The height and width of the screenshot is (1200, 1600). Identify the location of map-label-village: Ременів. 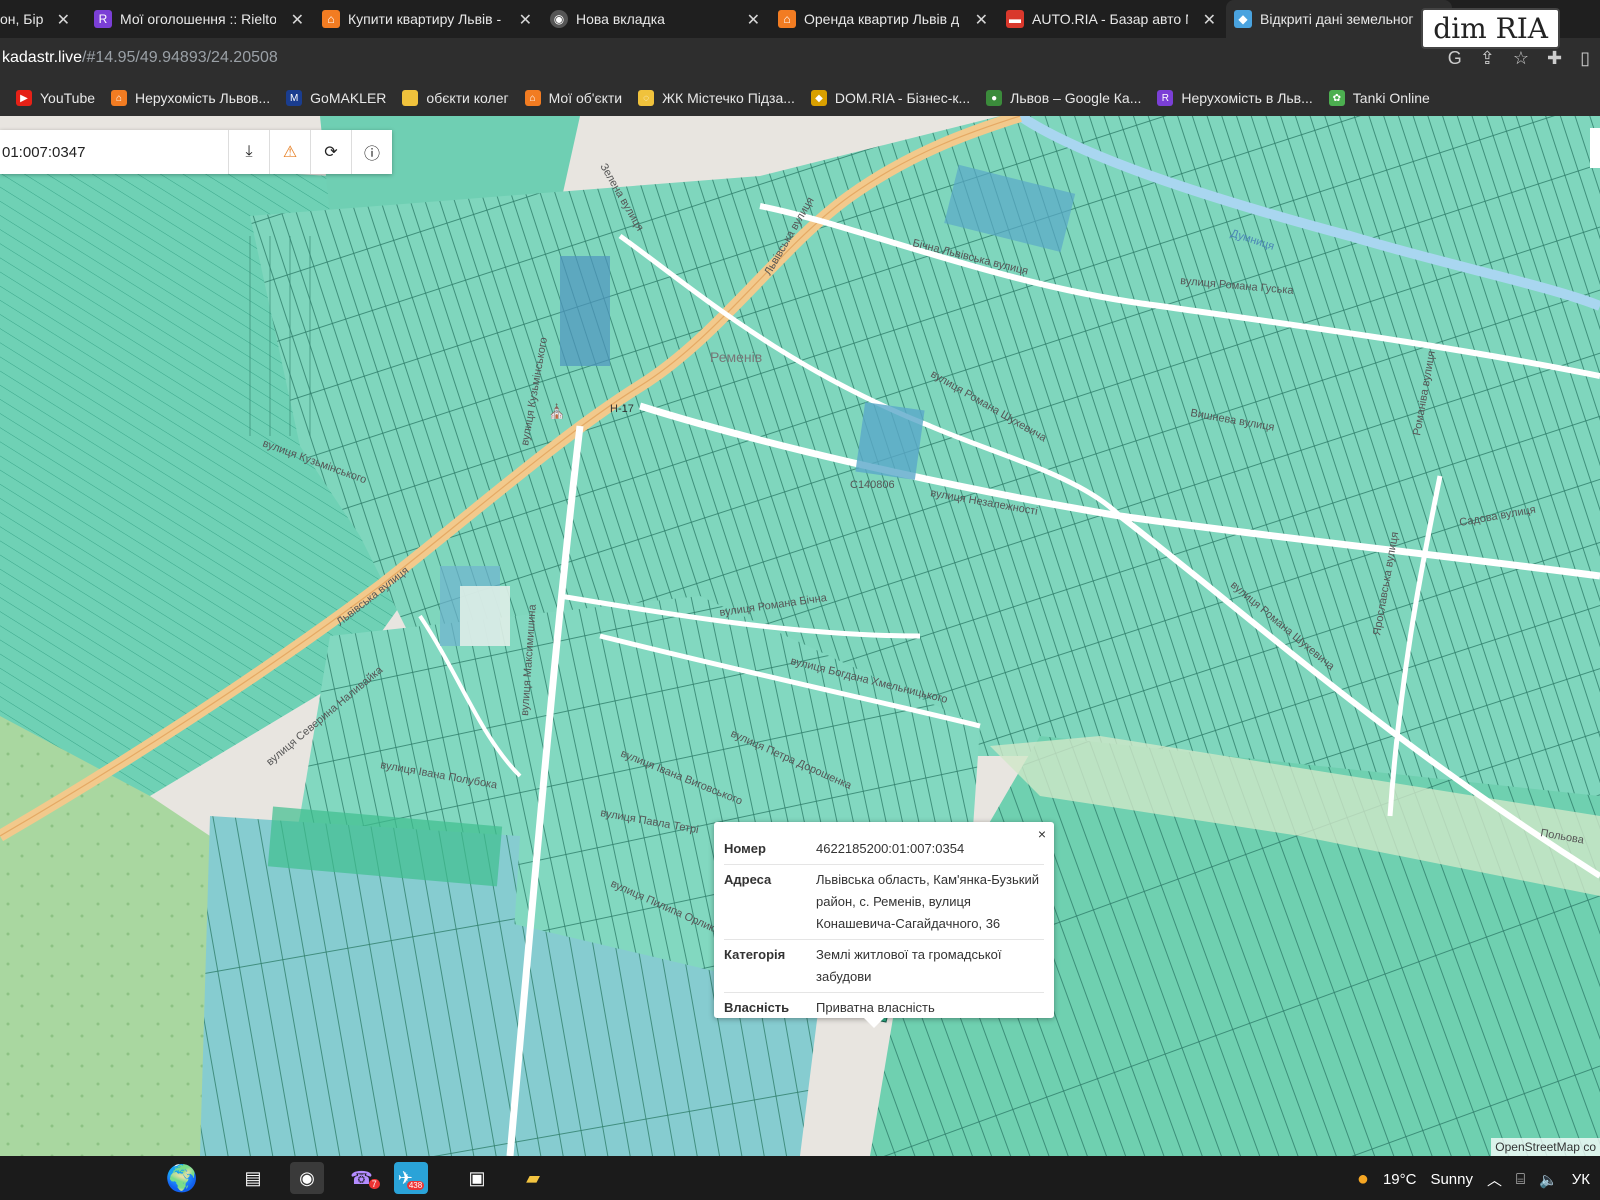
(736, 357).